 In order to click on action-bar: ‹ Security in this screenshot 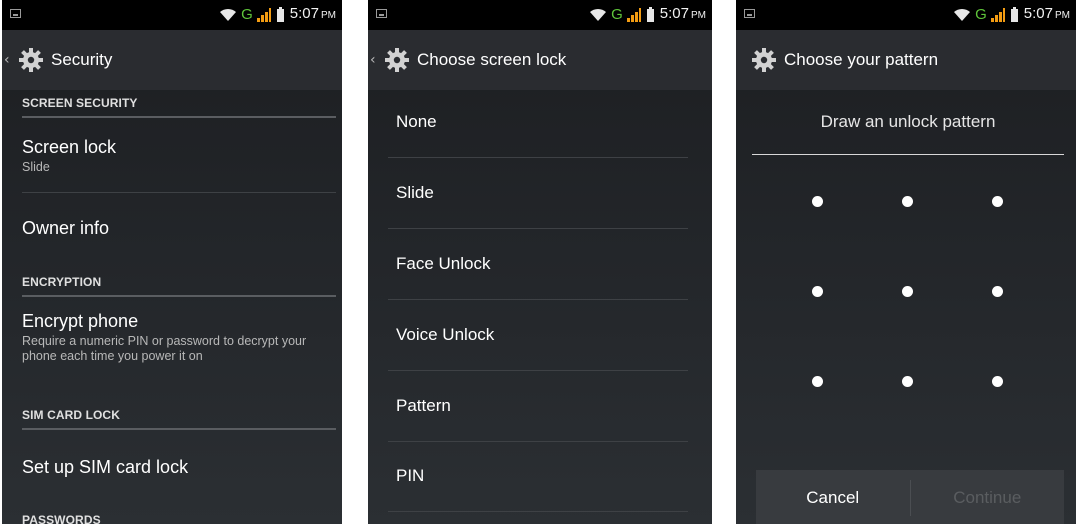, I will do `click(172, 60)`.